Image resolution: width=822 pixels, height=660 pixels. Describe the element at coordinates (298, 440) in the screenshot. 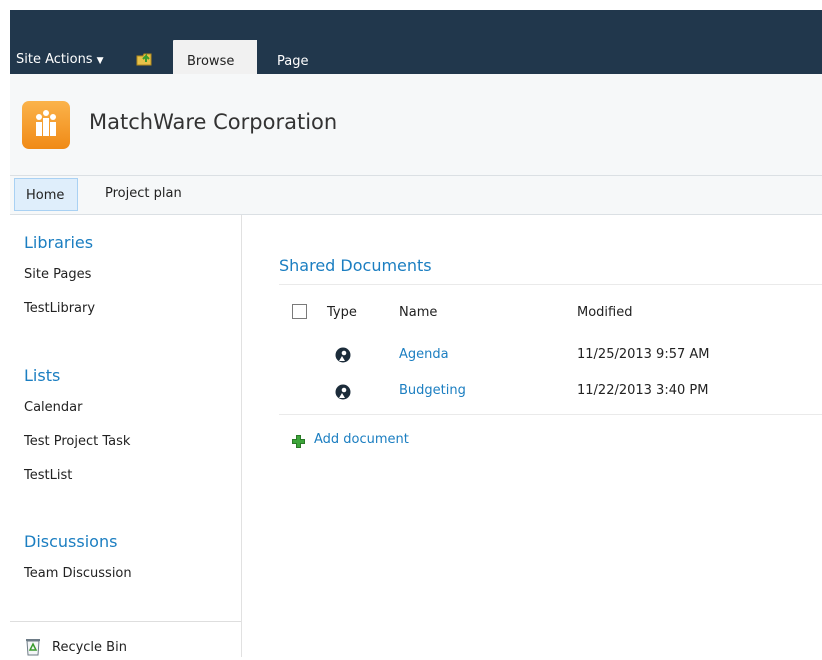

I see `plus-icon` at that location.